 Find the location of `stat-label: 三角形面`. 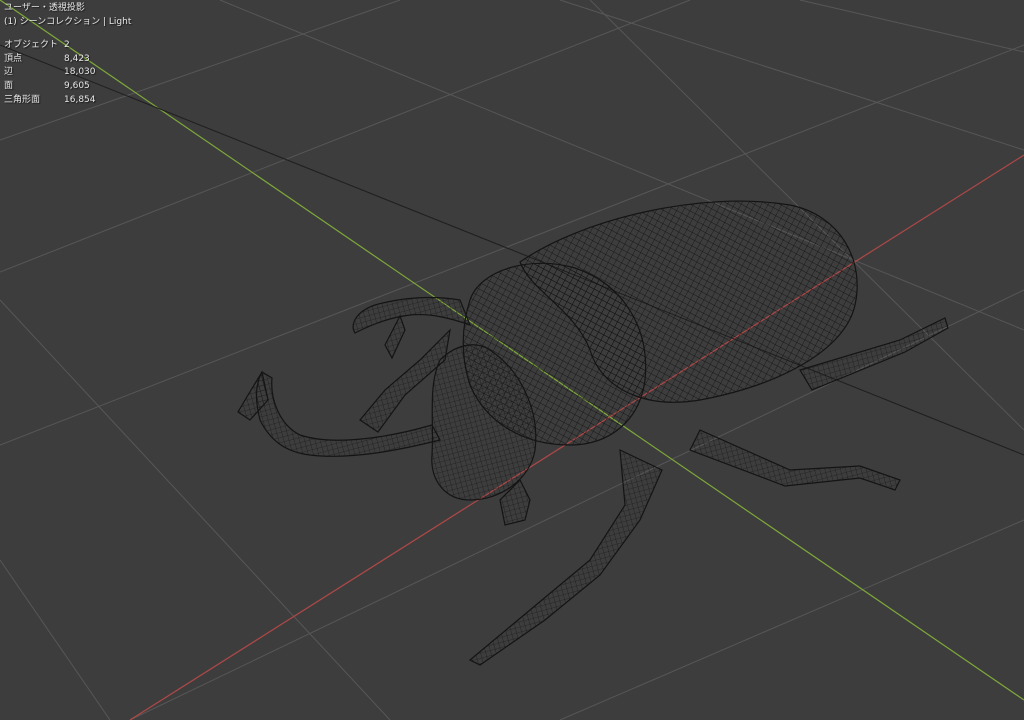

stat-label: 三角形面 is located at coordinates (22, 99).